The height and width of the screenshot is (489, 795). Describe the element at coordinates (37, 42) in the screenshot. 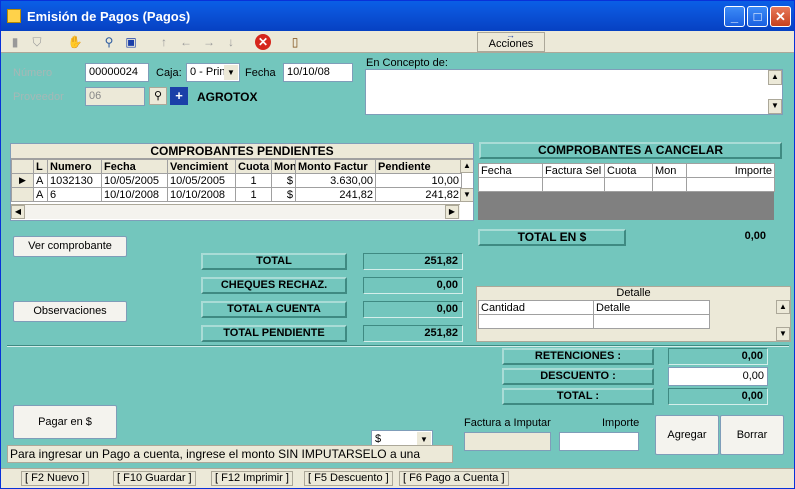

I see `shield-icon: ⛉` at that location.